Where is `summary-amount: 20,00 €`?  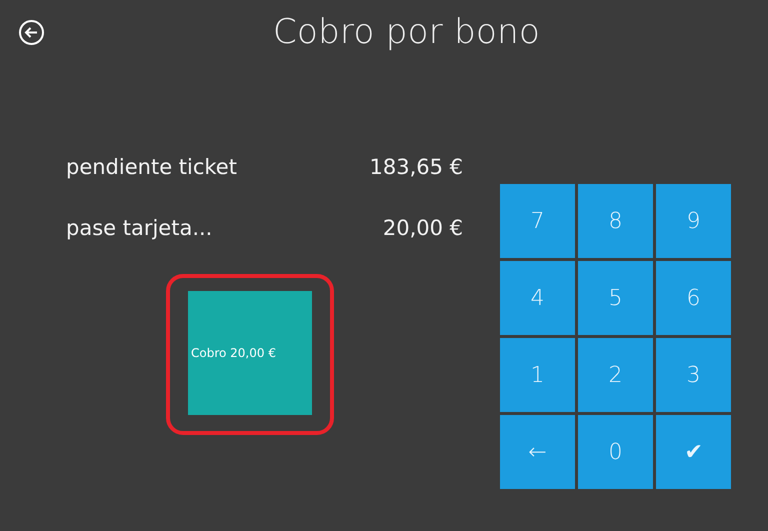
summary-amount: 20,00 € is located at coordinates (422, 228).